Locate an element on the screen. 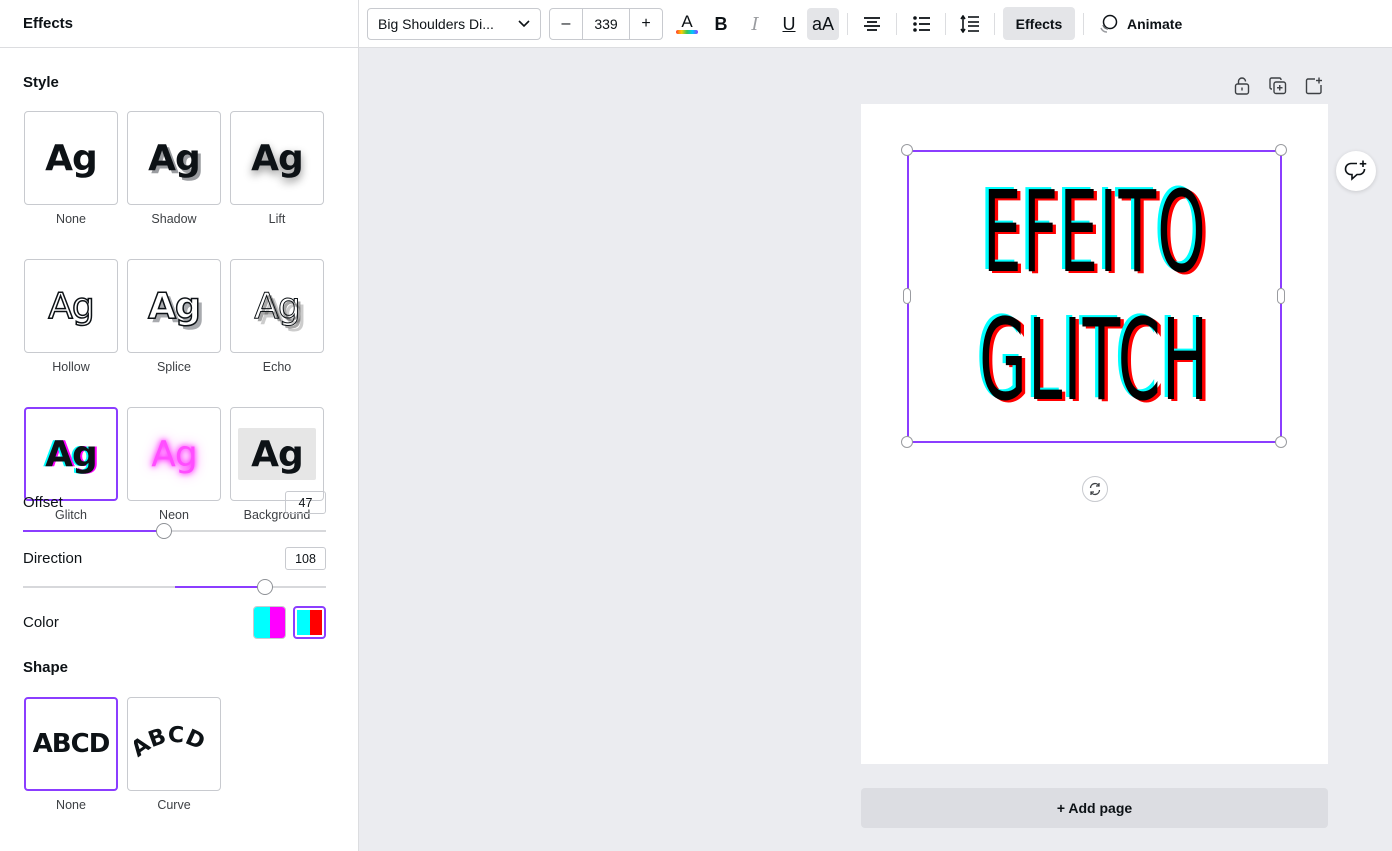 The image size is (1392, 851). font-size-input: 339 is located at coordinates (606, 24).